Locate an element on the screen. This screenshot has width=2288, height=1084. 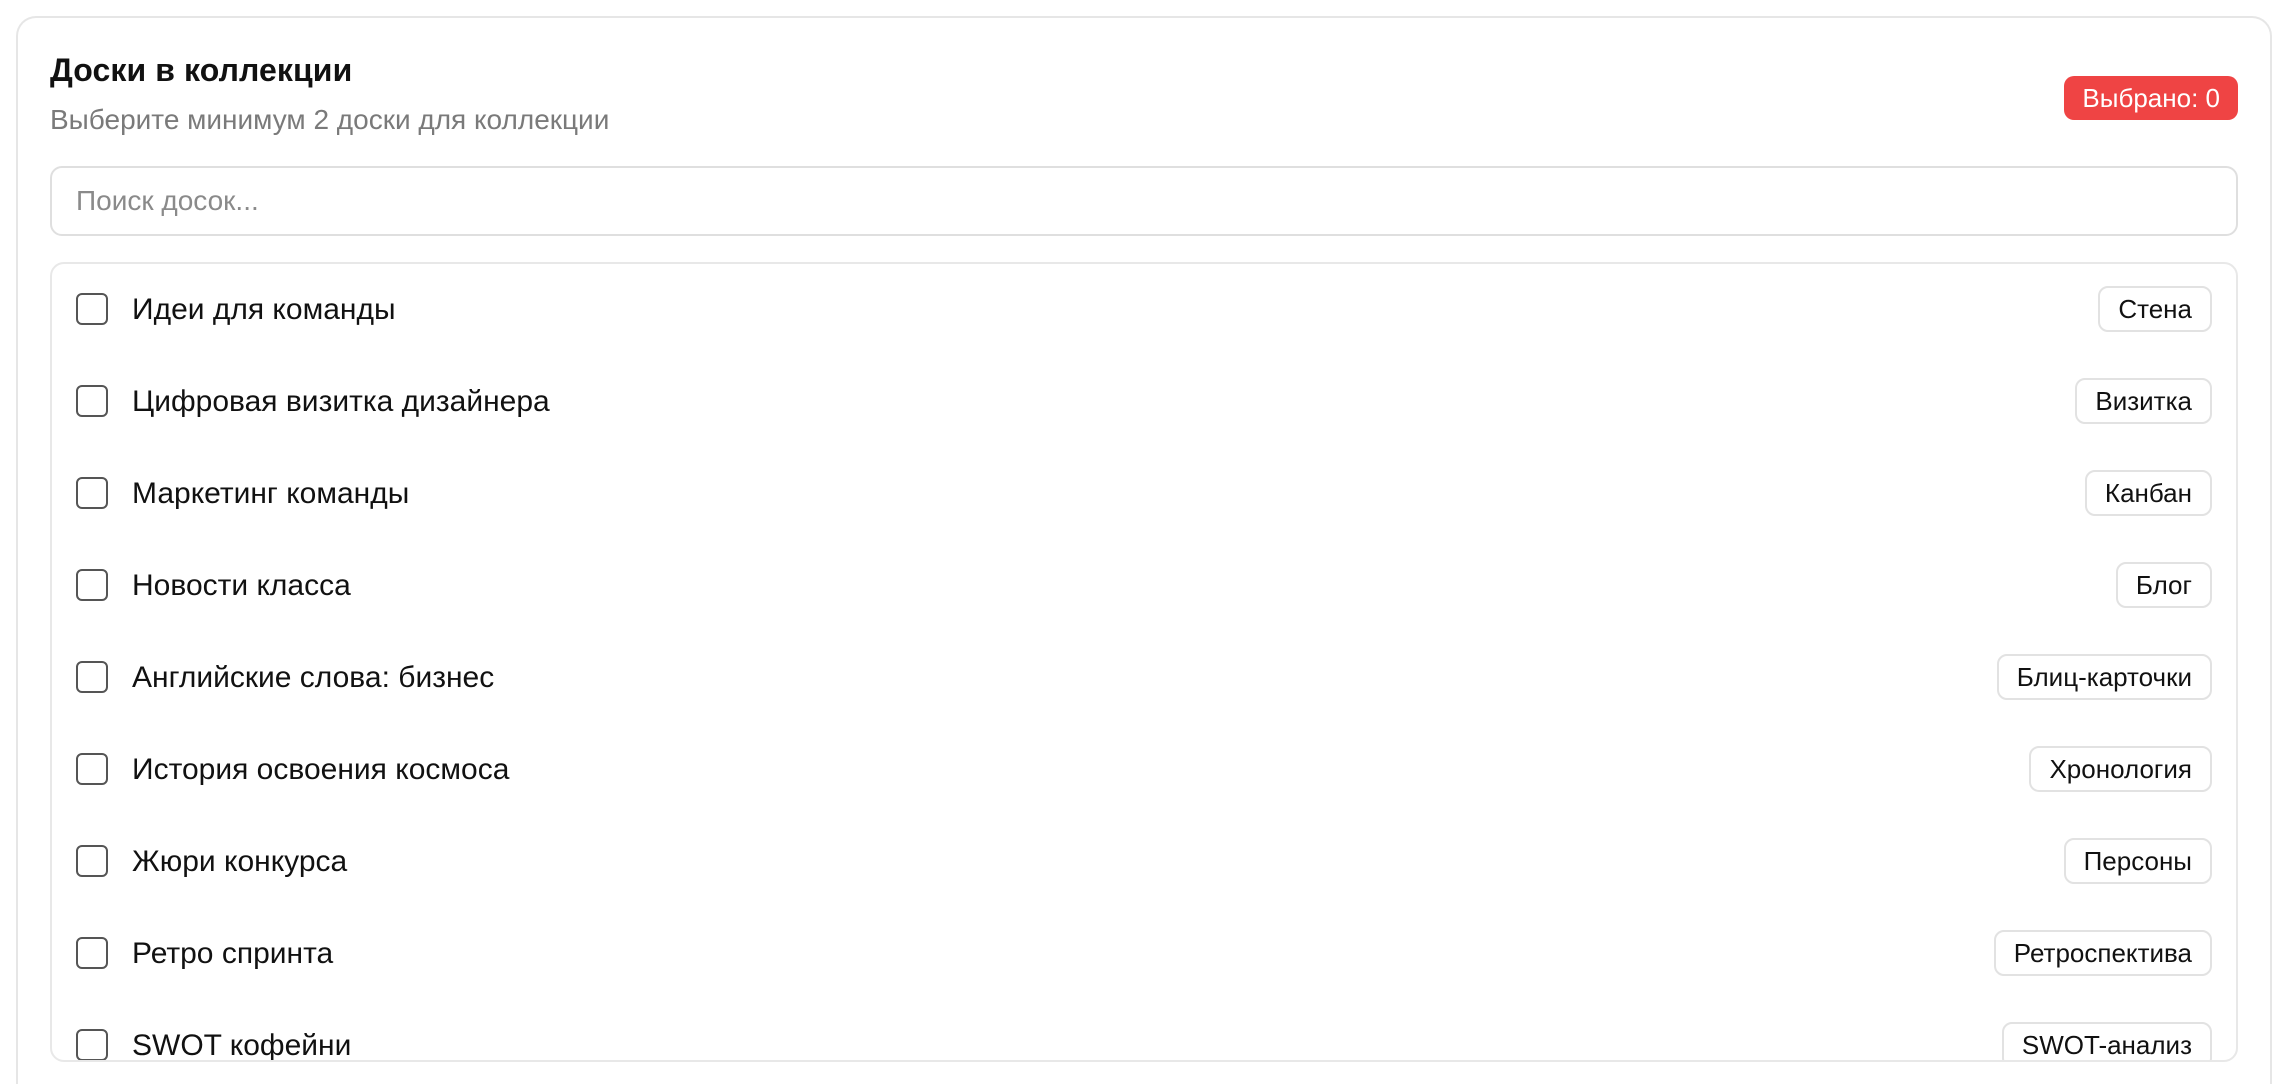
board-name: Идеи для команды is located at coordinates (264, 309).